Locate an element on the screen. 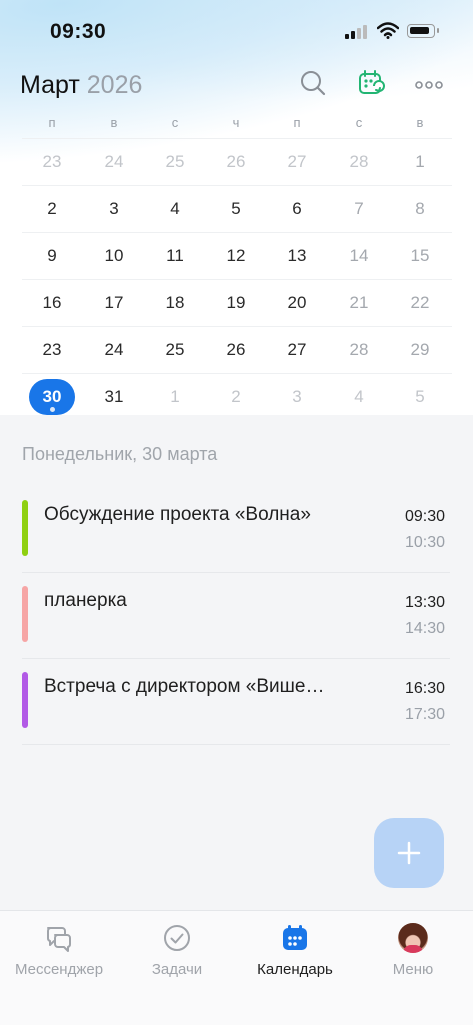  weekday-header: п в с ч п с в is located at coordinates (237, 123).